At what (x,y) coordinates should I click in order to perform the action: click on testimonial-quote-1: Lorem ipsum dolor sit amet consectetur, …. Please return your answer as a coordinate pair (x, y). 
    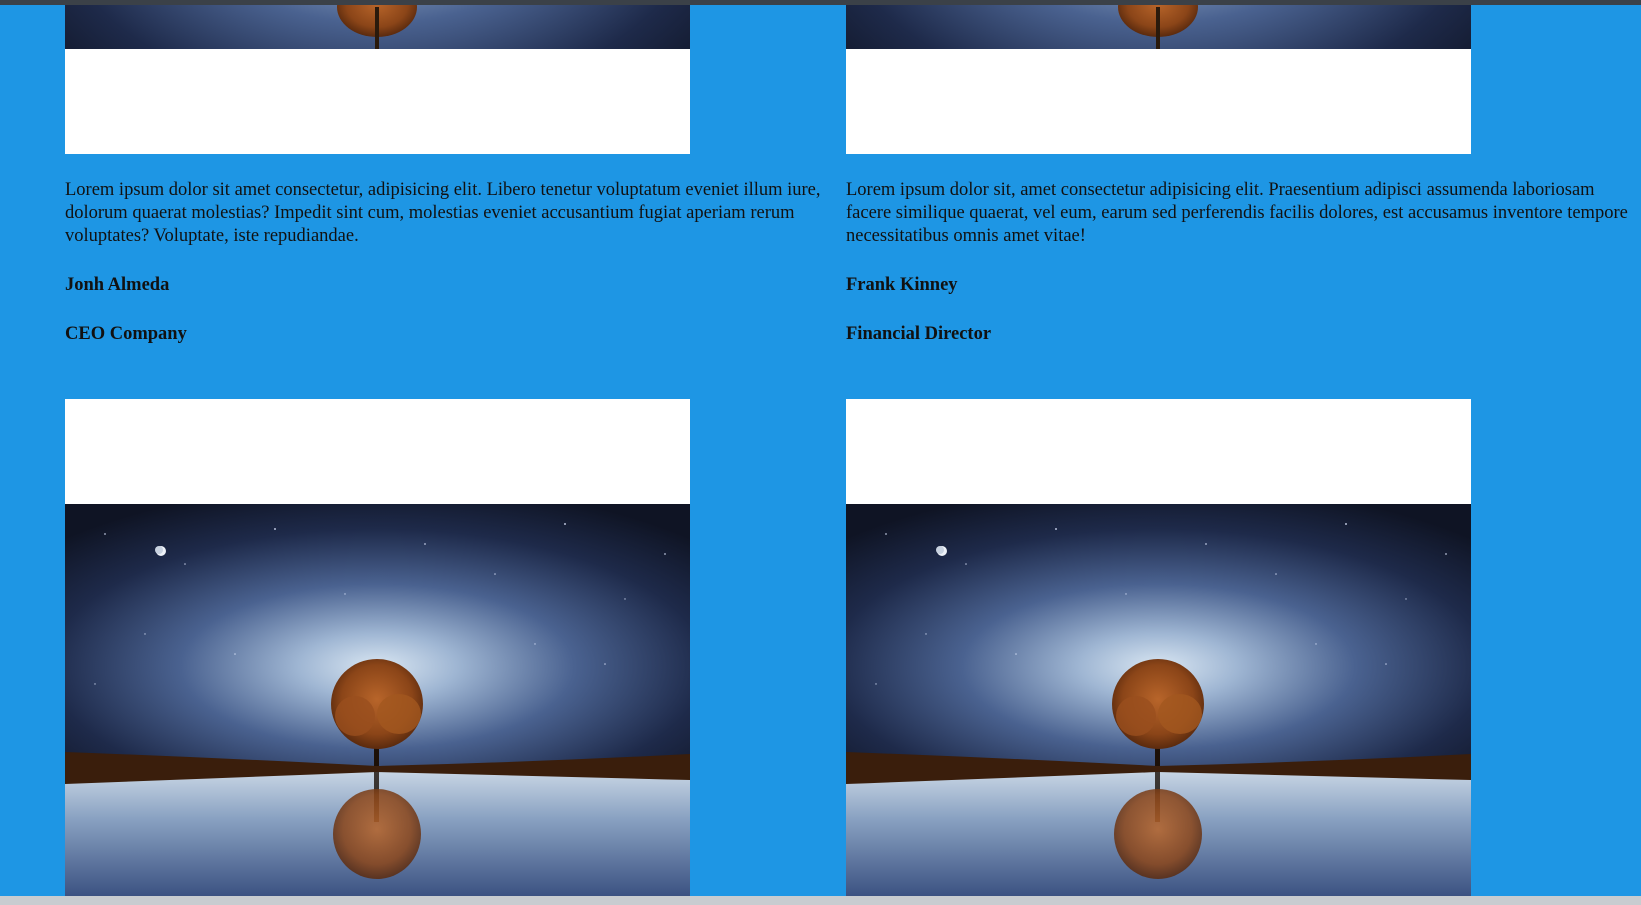
    Looking at the image, I should click on (443, 213).